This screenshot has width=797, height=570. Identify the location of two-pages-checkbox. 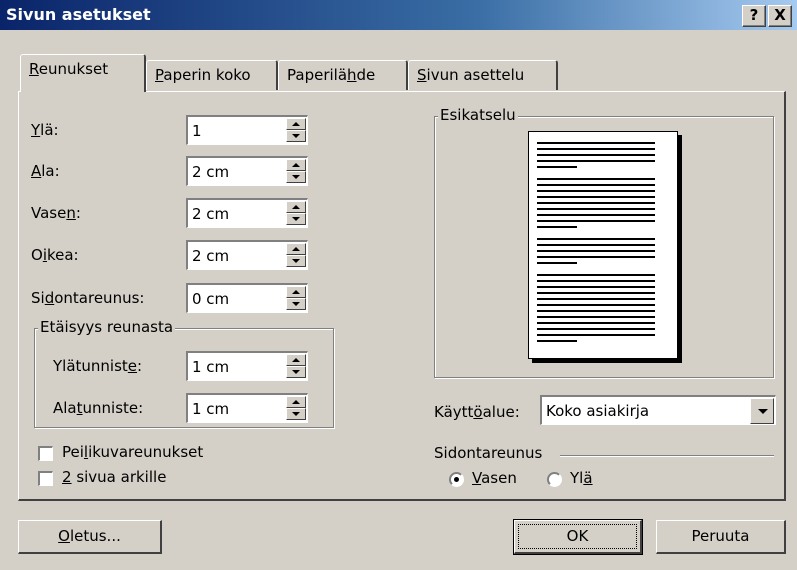
(45, 478).